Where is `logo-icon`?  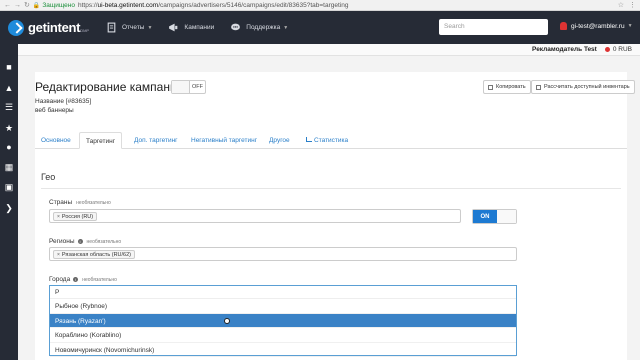 logo-icon is located at coordinates (16, 27).